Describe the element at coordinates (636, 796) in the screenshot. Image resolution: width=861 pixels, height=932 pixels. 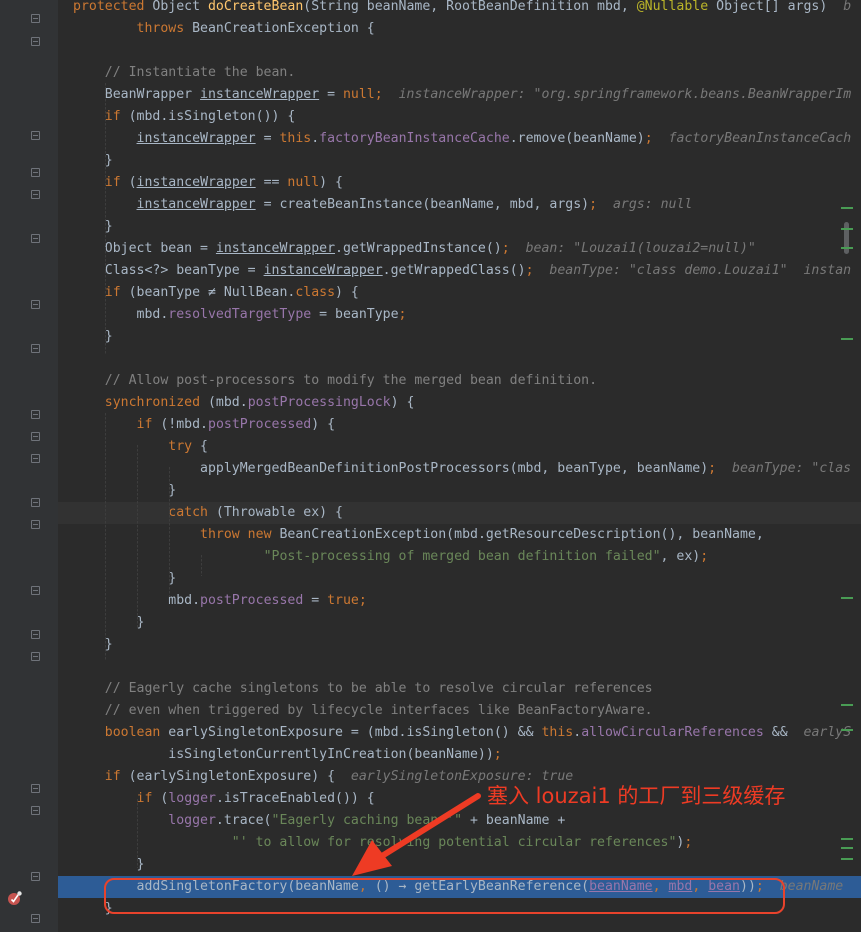
I see `annotation-callout: 塞入 louzai1 的工厂到三级缓存` at that location.